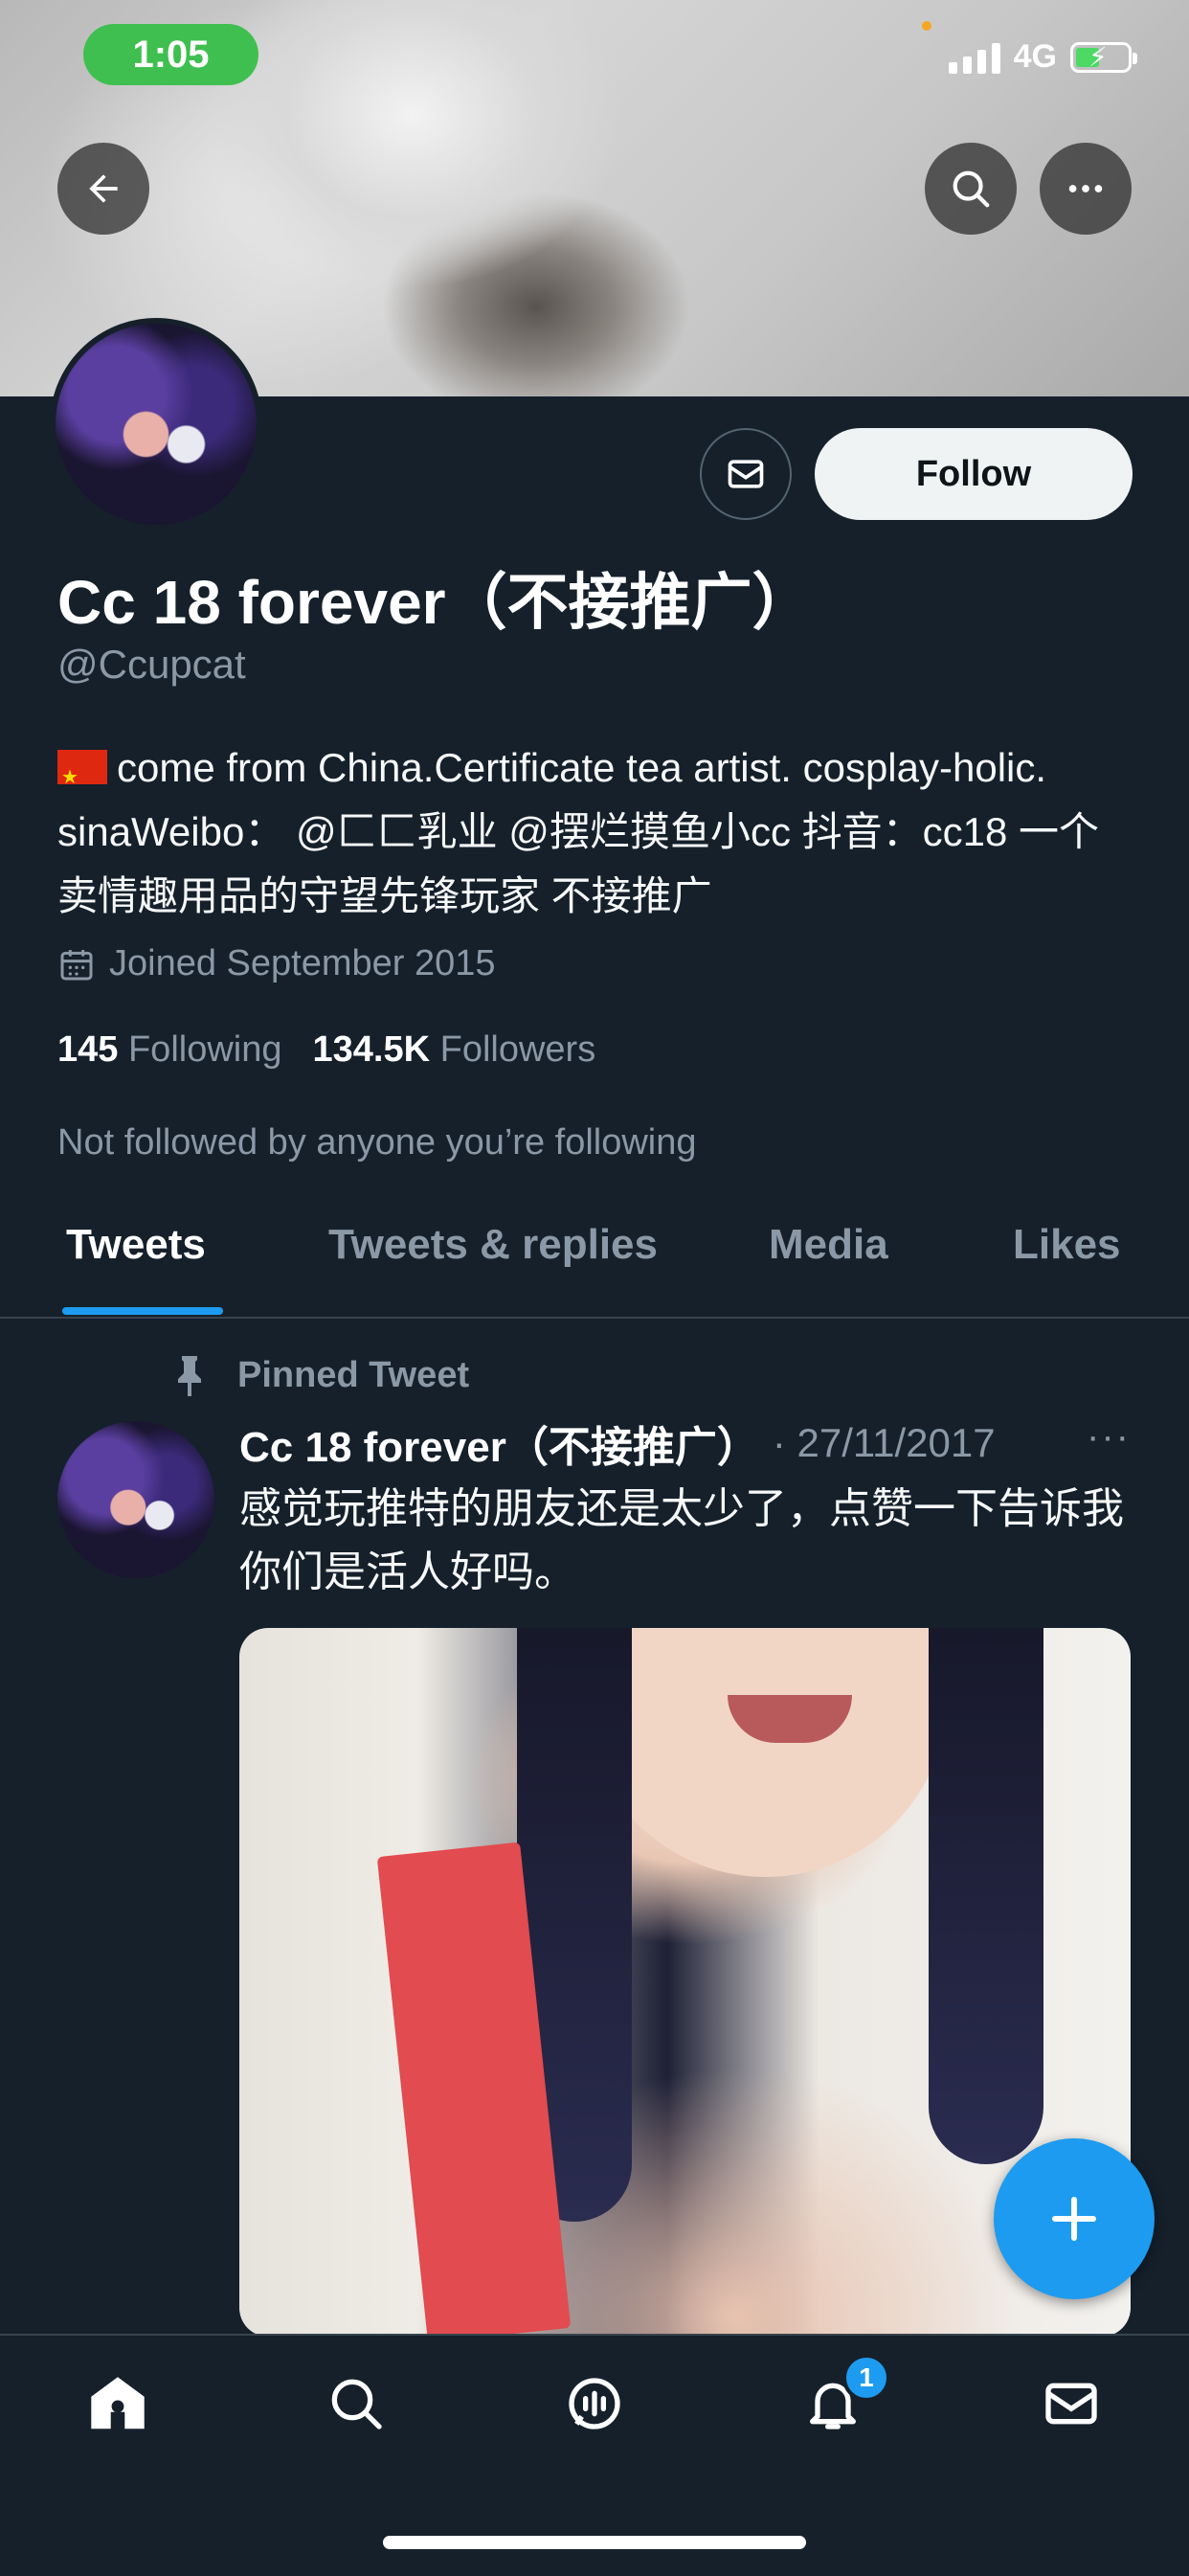 The height and width of the screenshot is (2576, 1189). I want to click on follow-button: Follow, so click(974, 474).